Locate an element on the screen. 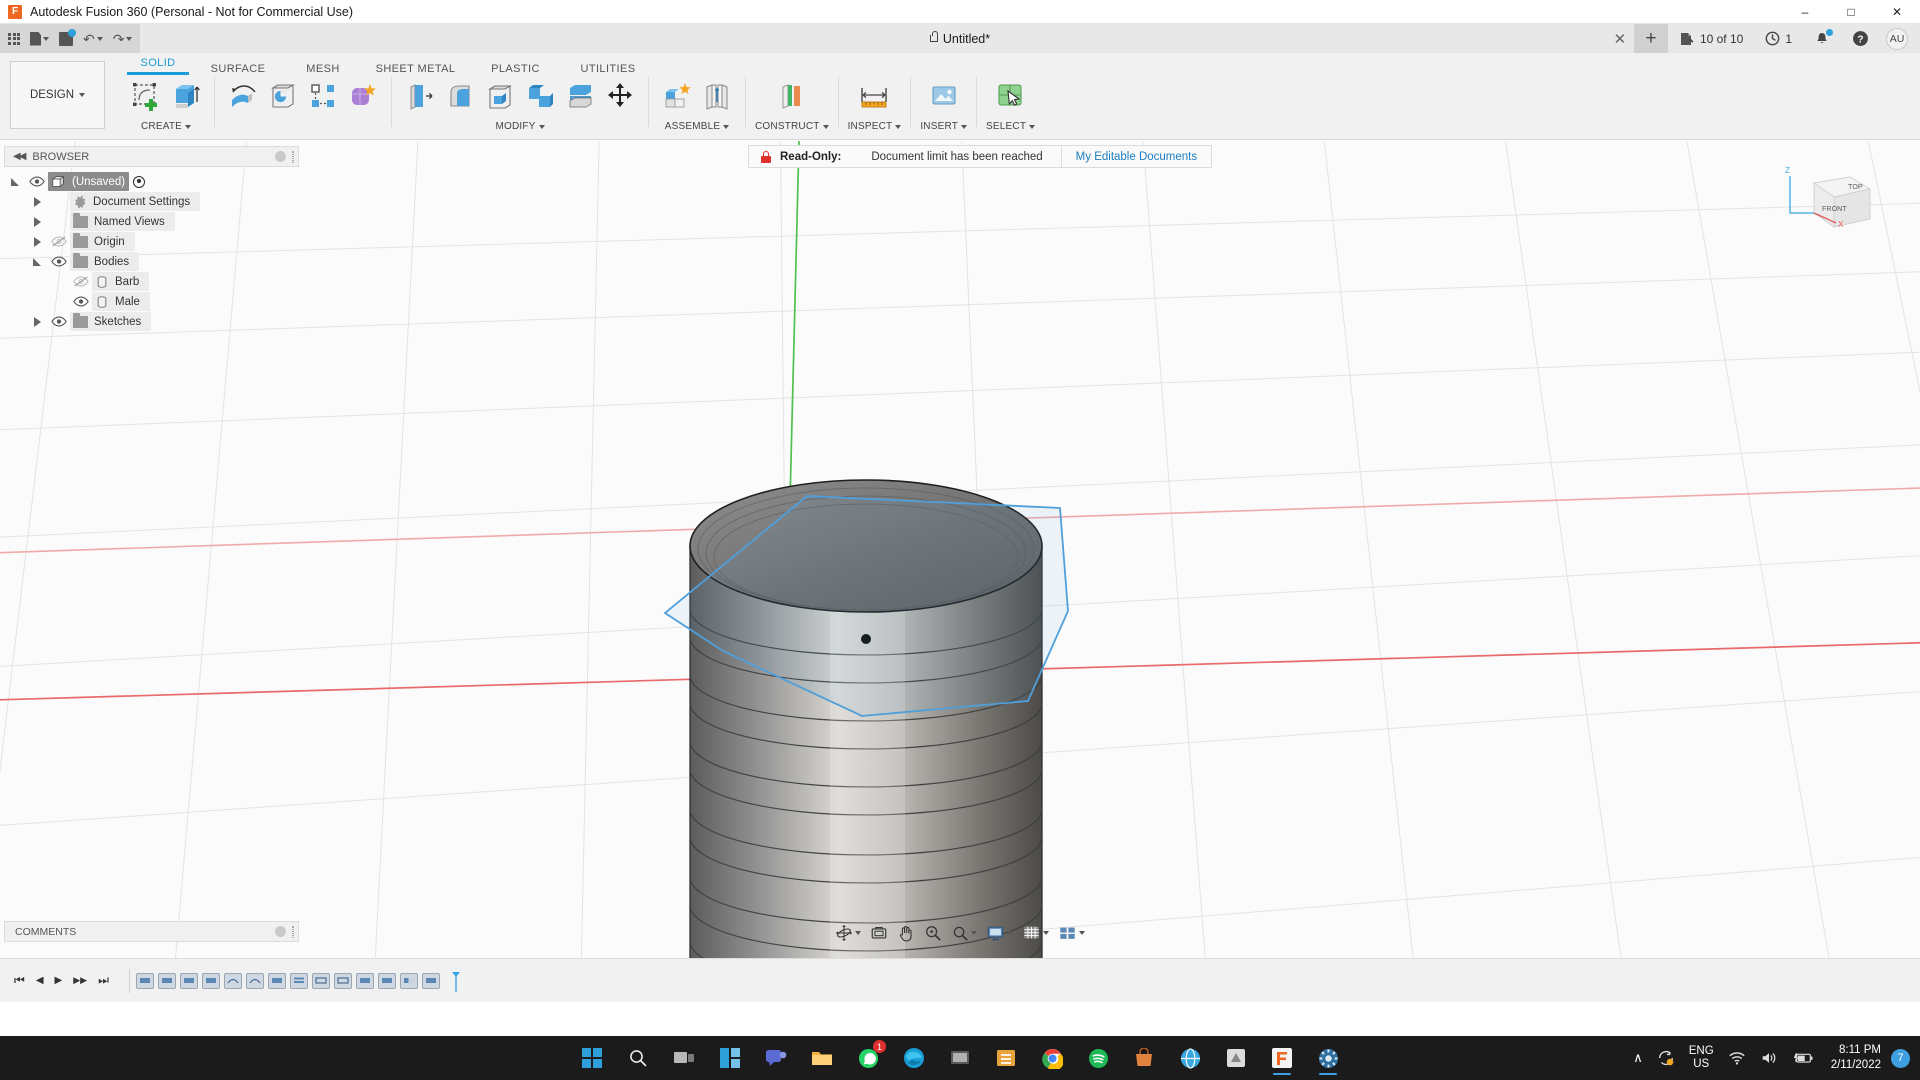 Image resolution: width=1920 pixels, height=1080 pixels. insert-mcmaster-button is located at coordinates (944, 96).